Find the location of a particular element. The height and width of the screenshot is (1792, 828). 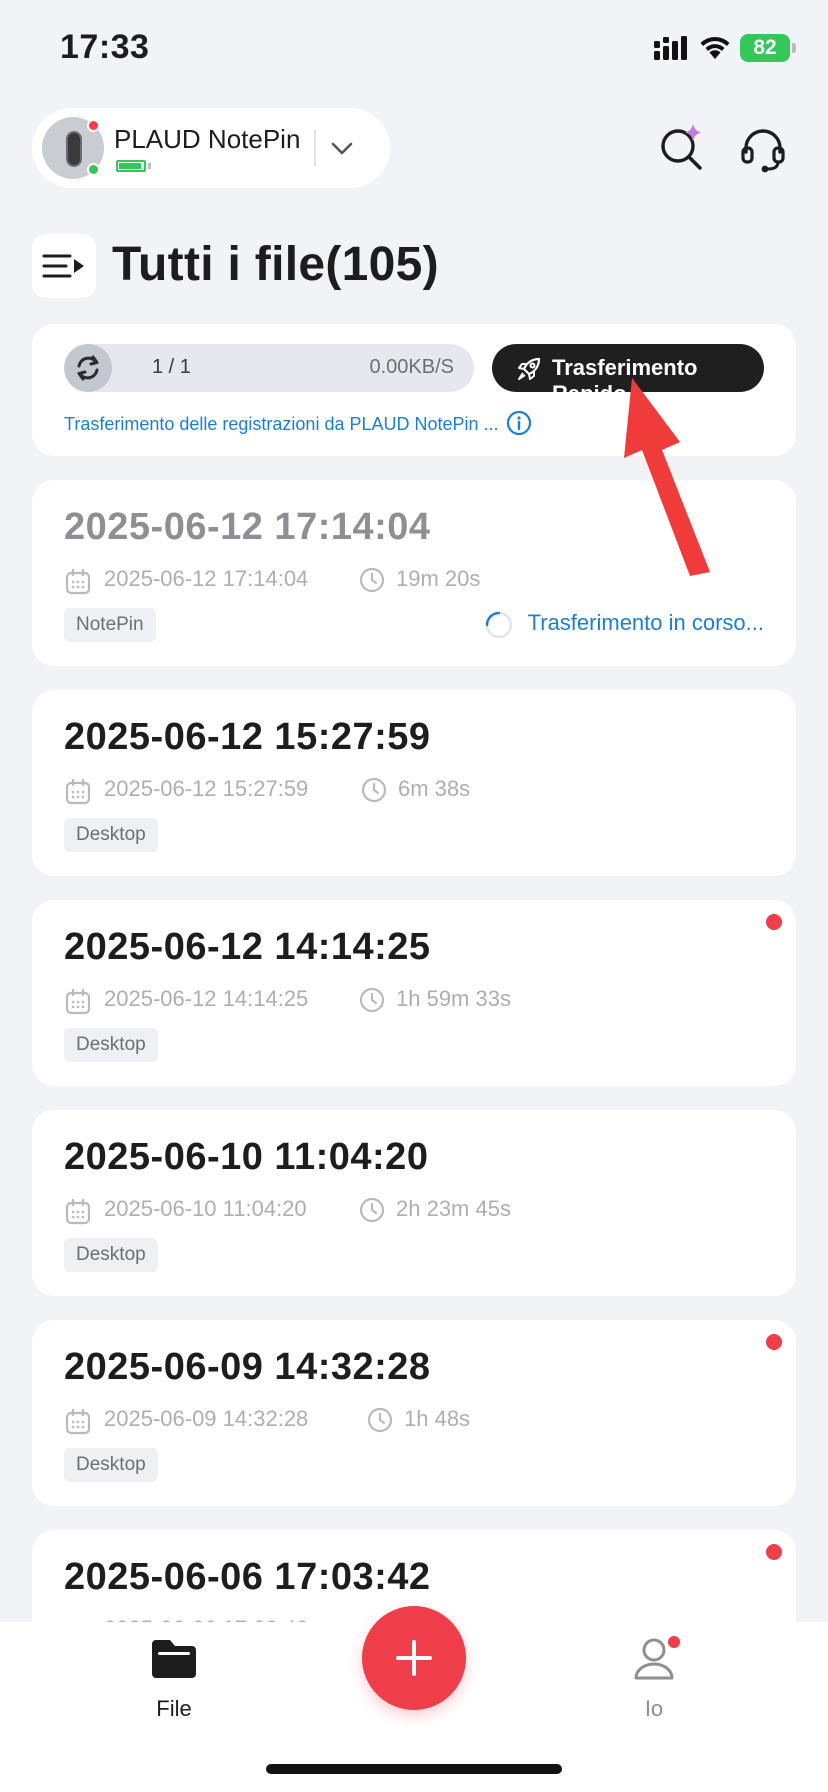

recording-title: 2025-06-12 15:27:59 is located at coordinates (247, 737).